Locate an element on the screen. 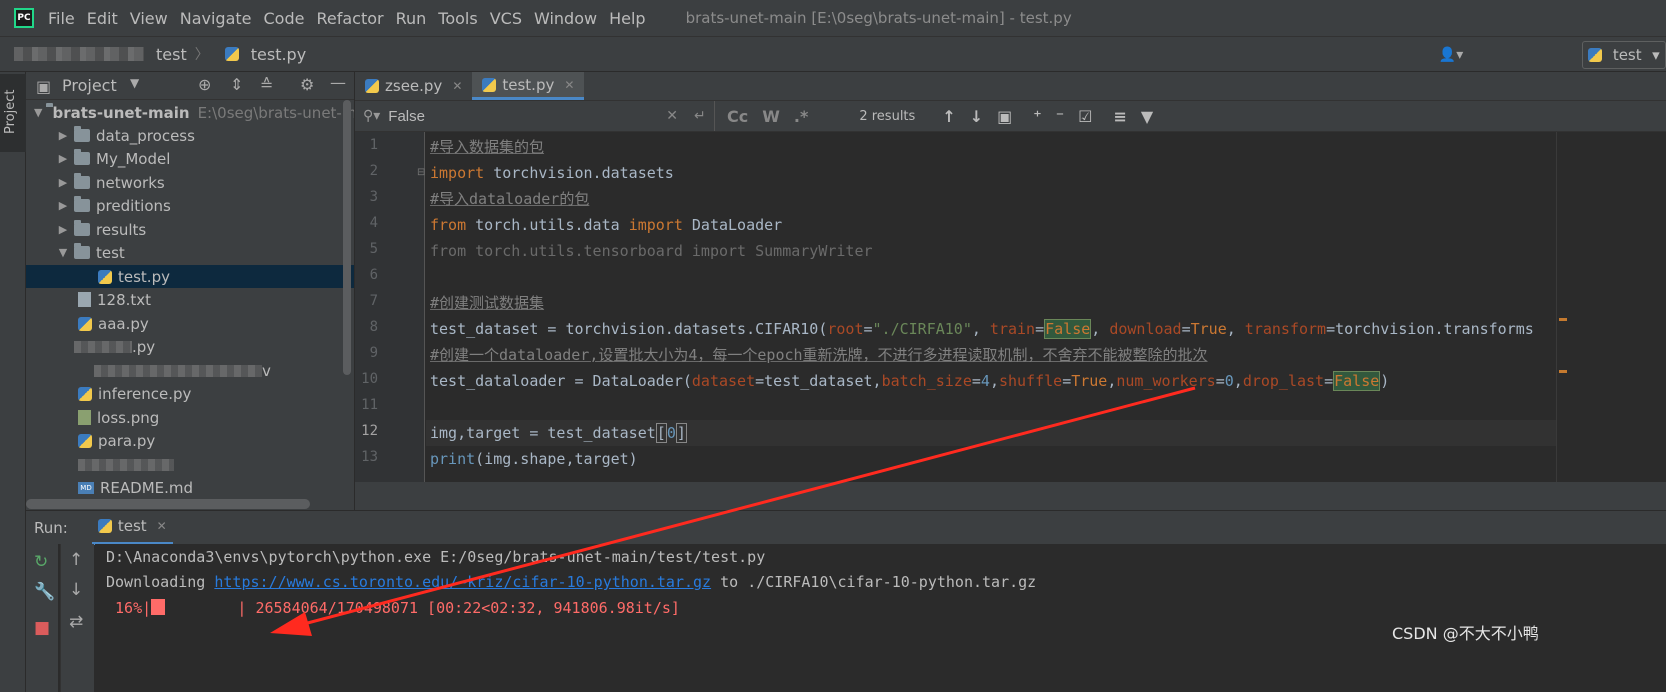 This screenshot has width=1666, height=692. menu-vcs: VCS is located at coordinates (506, 18).